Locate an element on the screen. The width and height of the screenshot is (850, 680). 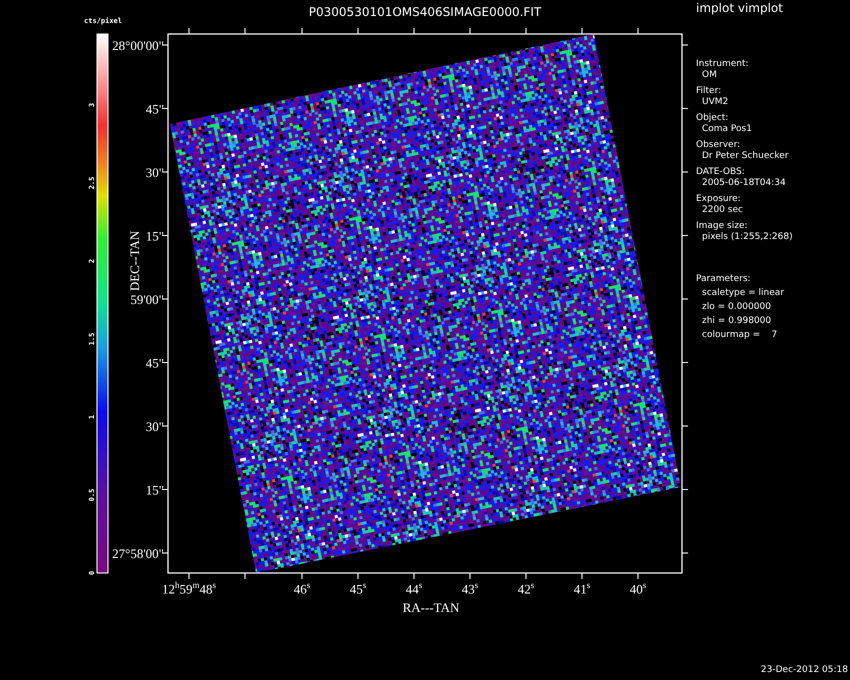
x-tick-label: 44$^{s}$ is located at coordinates (414, 587).